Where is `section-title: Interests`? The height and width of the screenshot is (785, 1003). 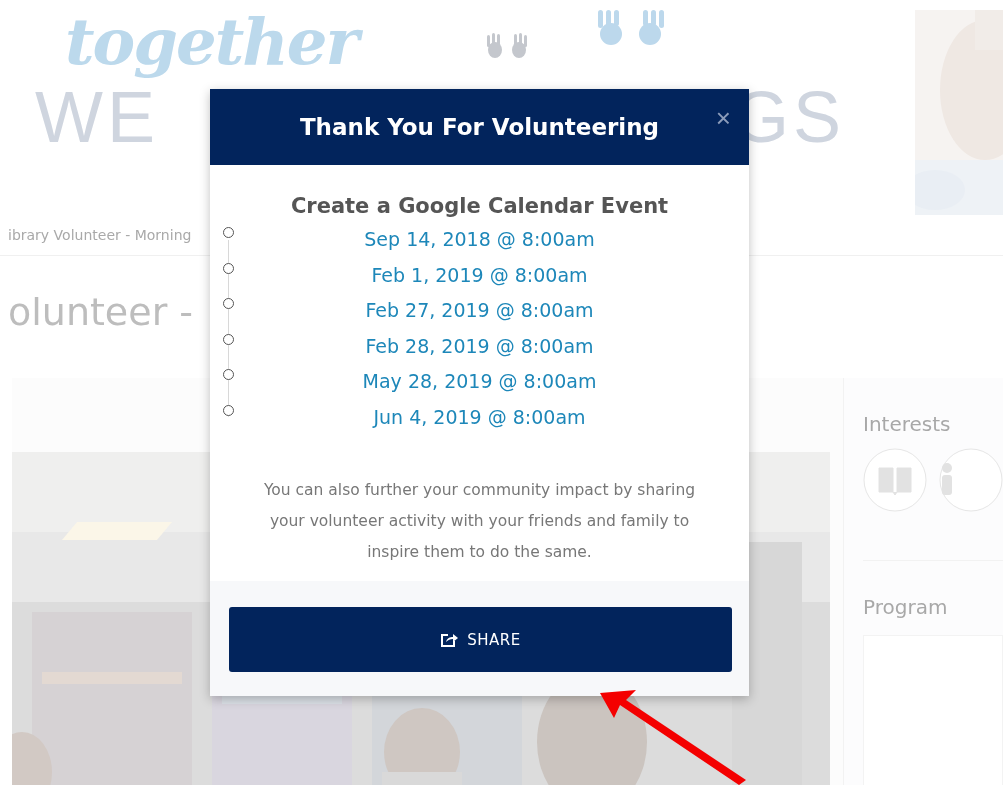 section-title: Interests is located at coordinates (907, 424).